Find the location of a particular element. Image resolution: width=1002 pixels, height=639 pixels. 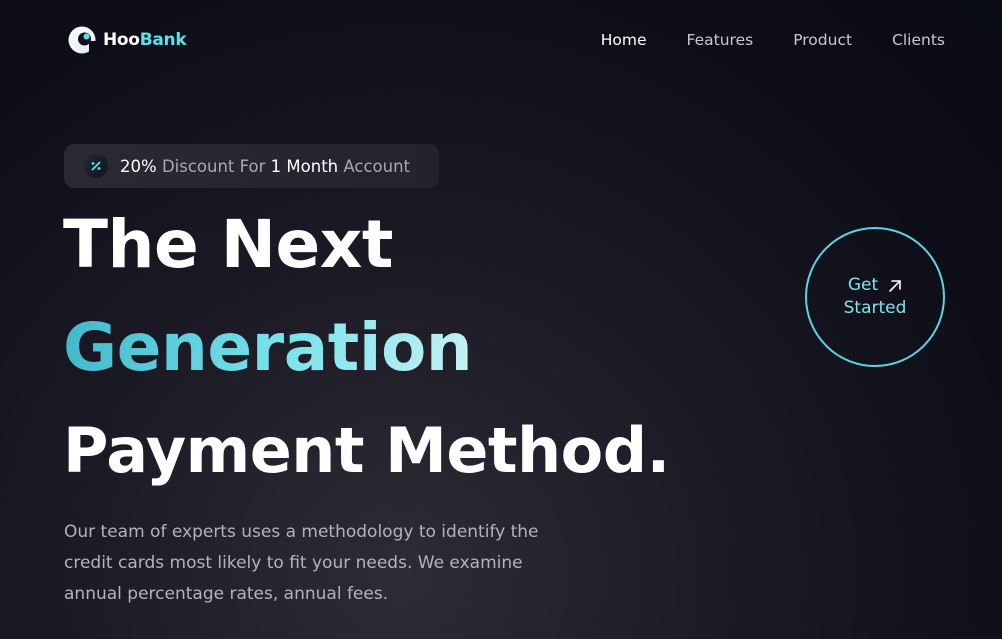

logo: HooBank is located at coordinates (127, 40).